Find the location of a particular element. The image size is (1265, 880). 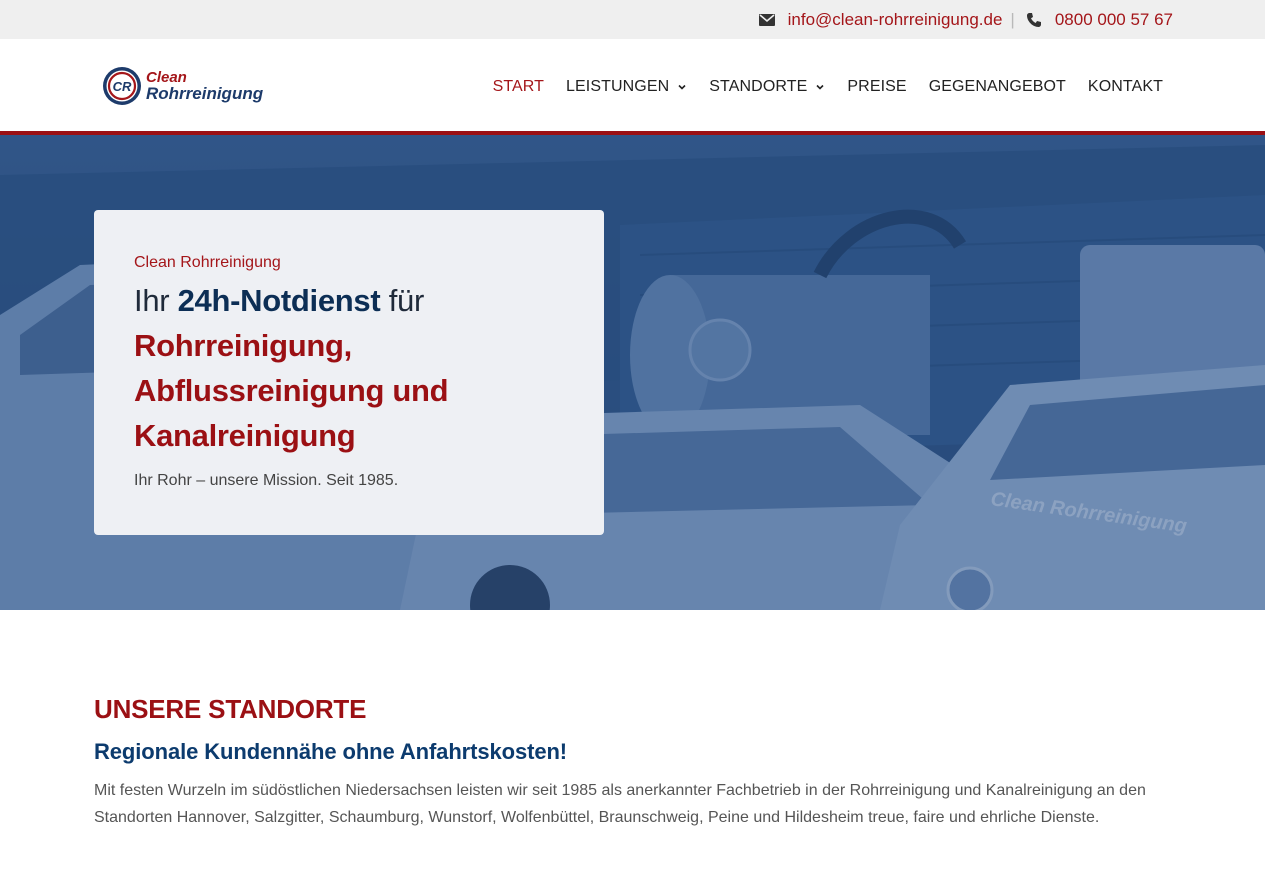

hero-title-line3b: und is located at coordinates (416, 390).